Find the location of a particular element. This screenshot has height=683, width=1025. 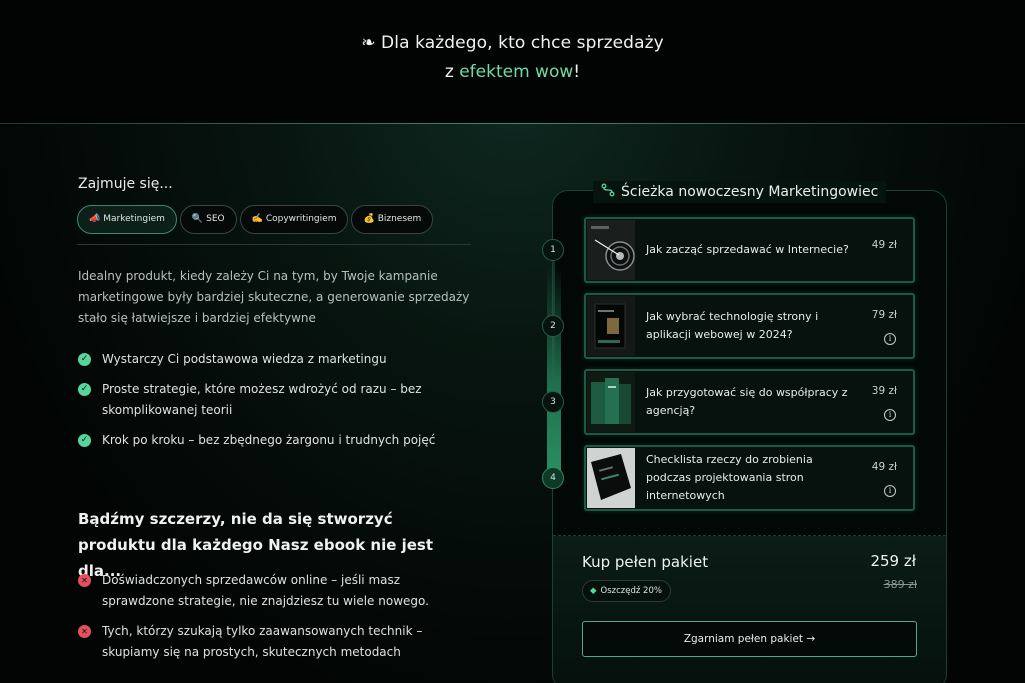

chip-marketing: 📣 Marketingiem is located at coordinates (127, 219).